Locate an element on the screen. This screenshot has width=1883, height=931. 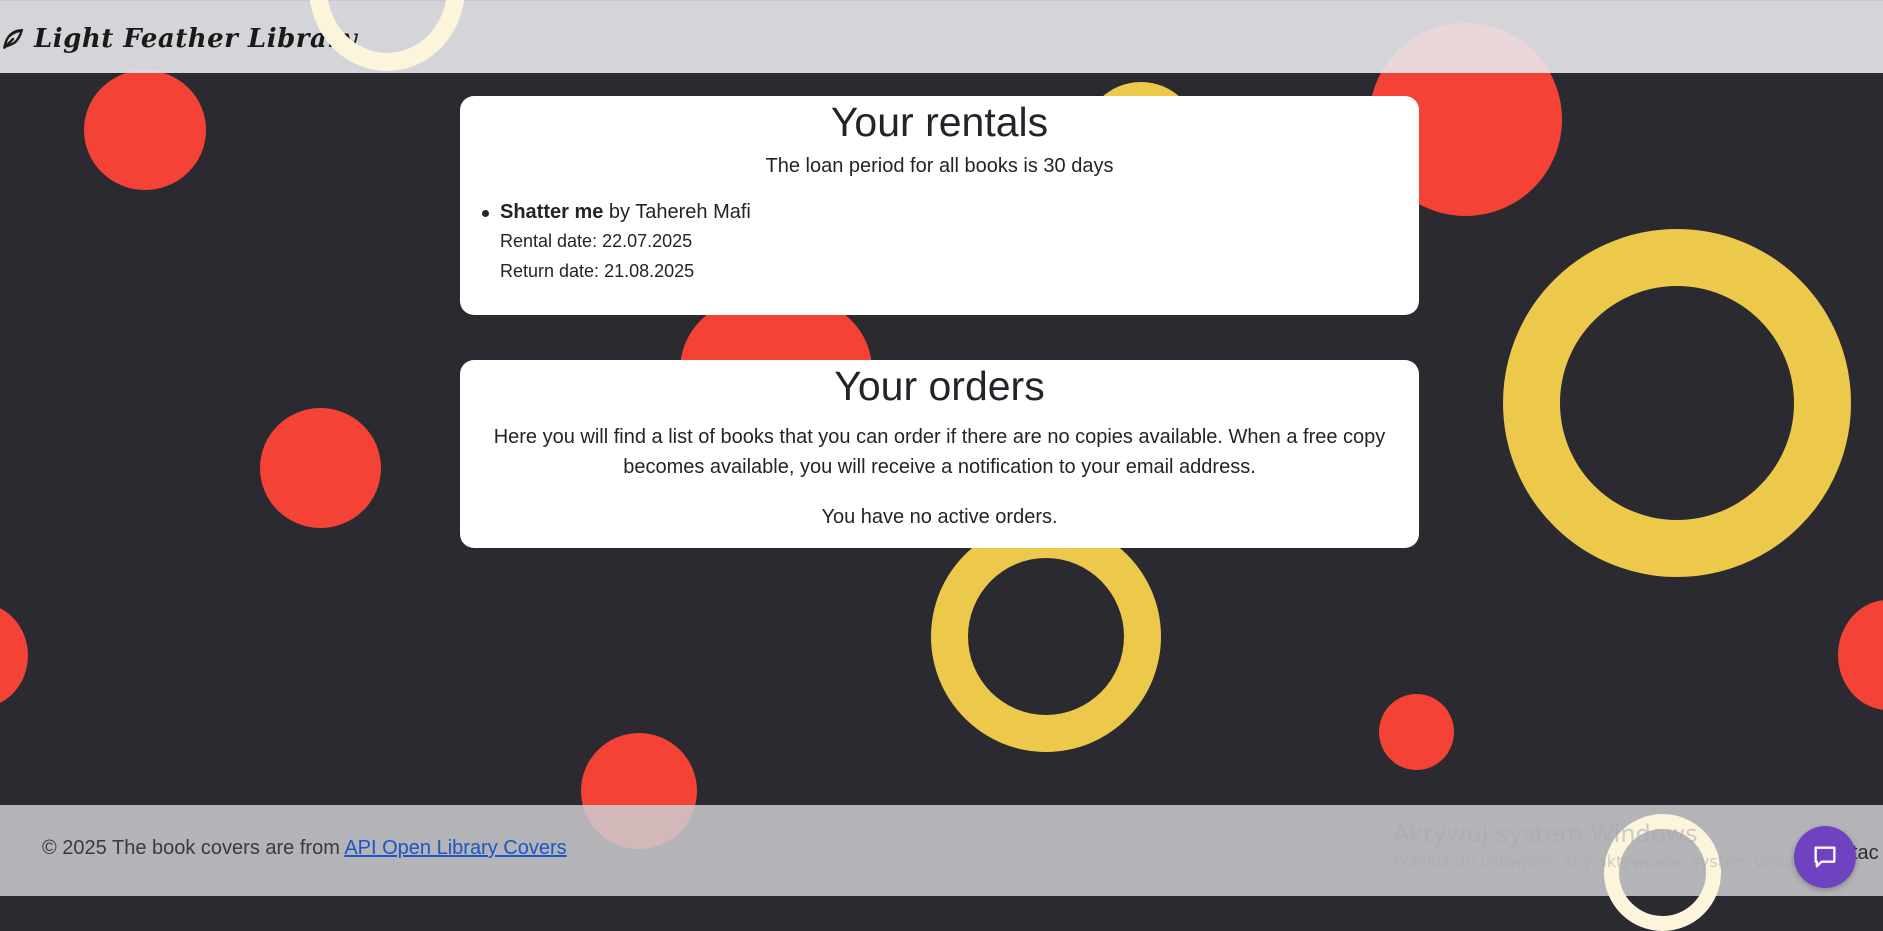
contact-link-partial: tac is located at coordinates (1865, 853).